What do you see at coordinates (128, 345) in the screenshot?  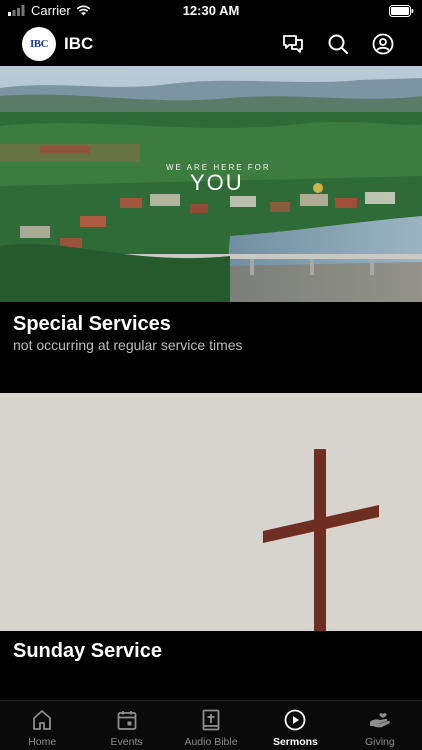 I see `series-subtitle: not occurring at regular service times` at bounding box center [128, 345].